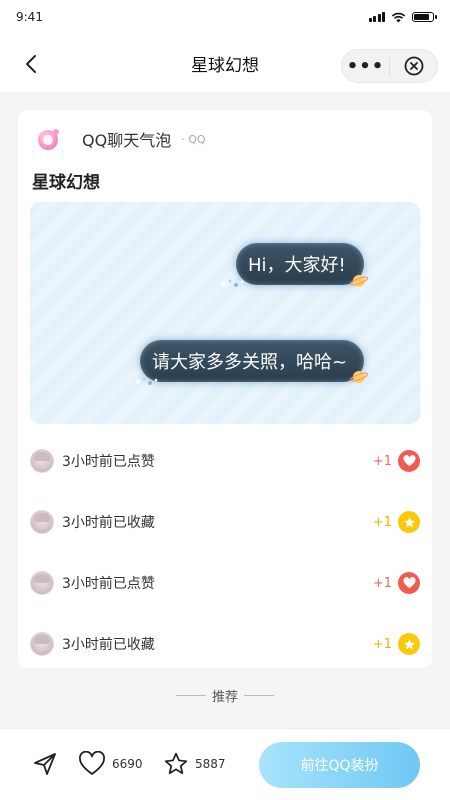 This screenshot has width=450, height=800. Describe the element at coordinates (225, 65) in the screenshot. I see `page-title: 星球幻想` at that location.